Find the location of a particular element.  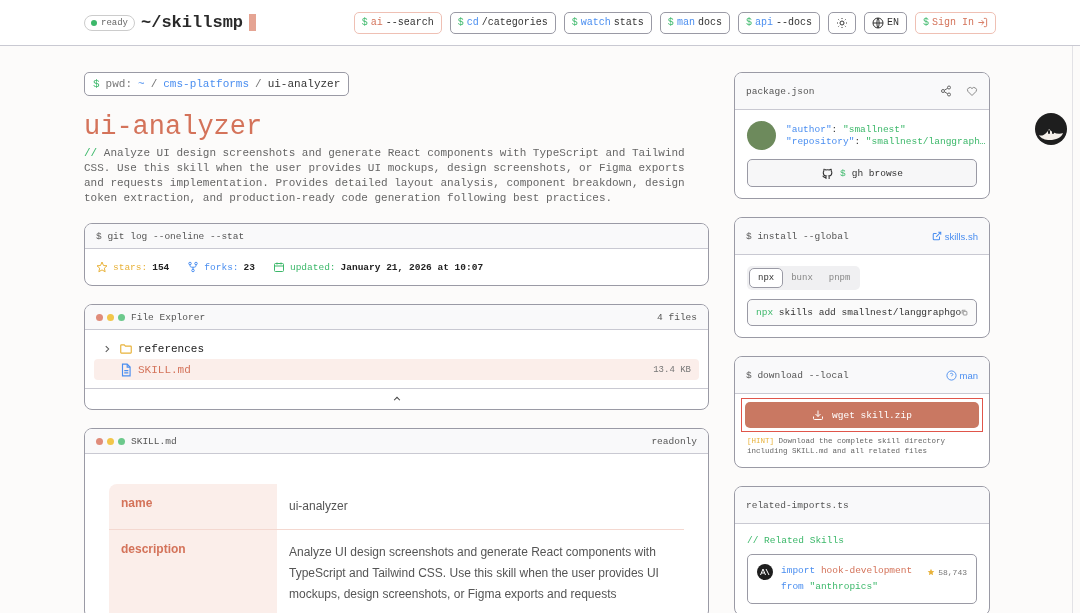

gh-browse-button: $ gh browse is located at coordinates (862, 173).